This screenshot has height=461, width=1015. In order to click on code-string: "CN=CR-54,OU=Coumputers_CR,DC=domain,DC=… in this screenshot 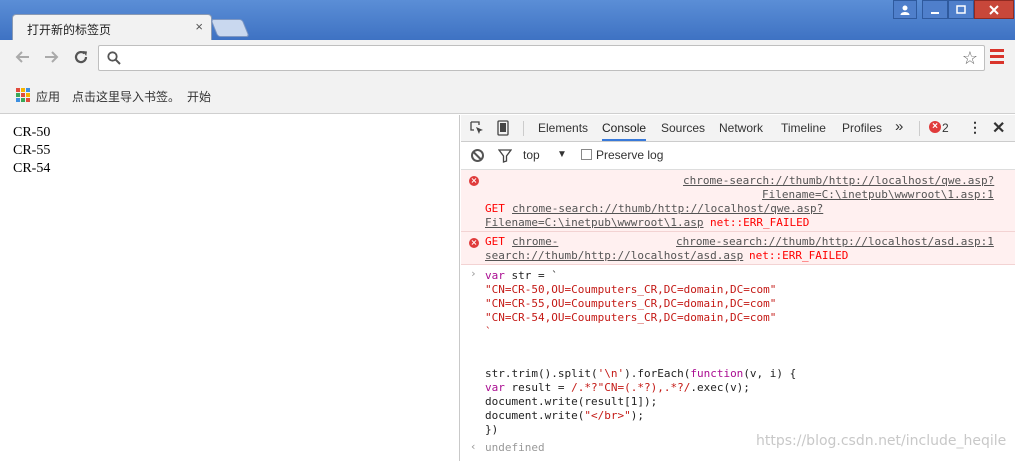, I will do `click(631, 317)`.